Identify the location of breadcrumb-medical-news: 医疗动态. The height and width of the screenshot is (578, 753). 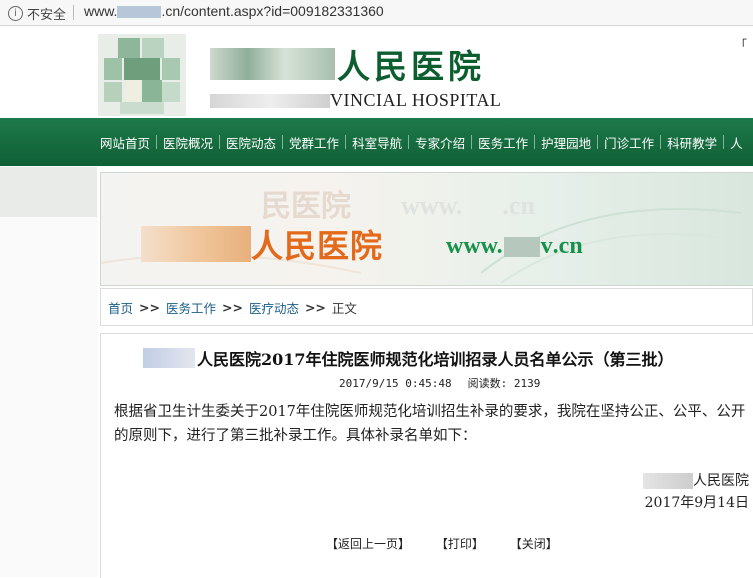
(274, 307).